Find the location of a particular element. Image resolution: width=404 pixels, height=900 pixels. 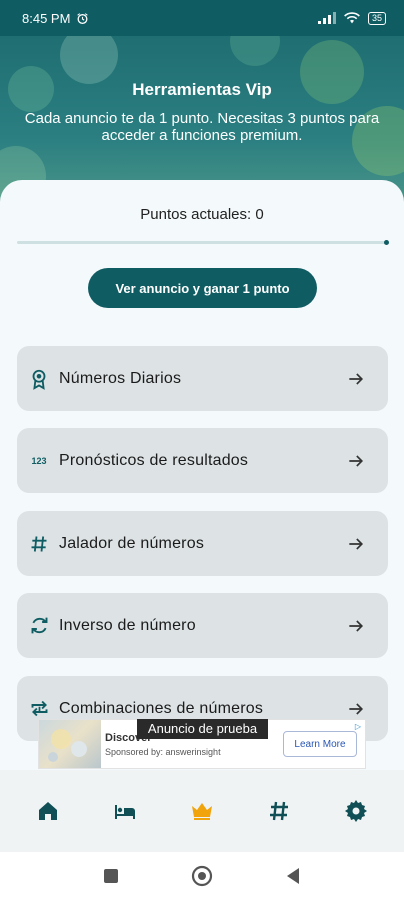

ad-learn-more-button: Learn More is located at coordinates (320, 744).